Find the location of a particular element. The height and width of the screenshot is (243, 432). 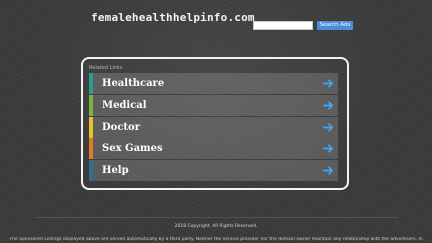

related-link-healthcare: Healthcare is located at coordinates (213, 83).